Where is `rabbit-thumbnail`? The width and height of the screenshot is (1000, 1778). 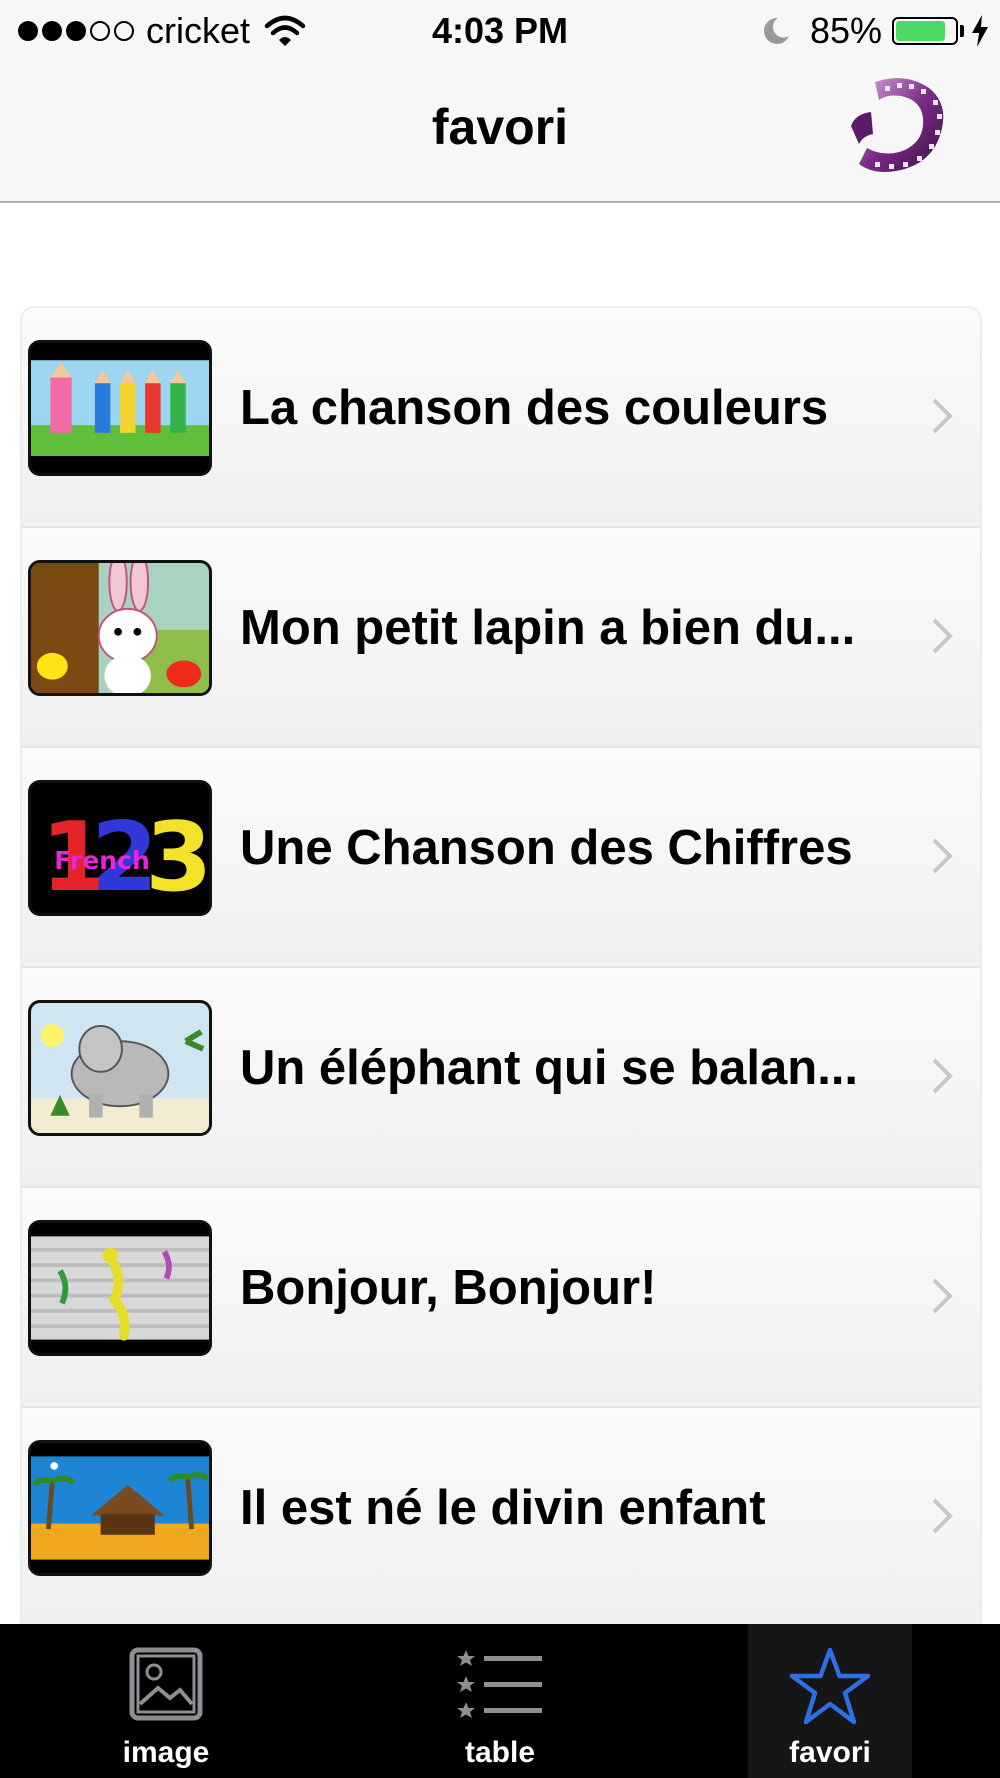 rabbit-thumbnail is located at coordinates (120, 628).